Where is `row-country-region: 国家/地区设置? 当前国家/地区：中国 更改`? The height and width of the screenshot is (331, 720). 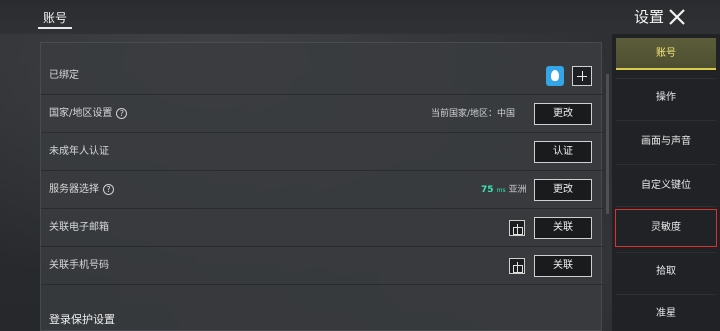 row-country-region: 国家/地区设置? 当前国家/地区：中国 更改 is located at coordinates (322, 114).